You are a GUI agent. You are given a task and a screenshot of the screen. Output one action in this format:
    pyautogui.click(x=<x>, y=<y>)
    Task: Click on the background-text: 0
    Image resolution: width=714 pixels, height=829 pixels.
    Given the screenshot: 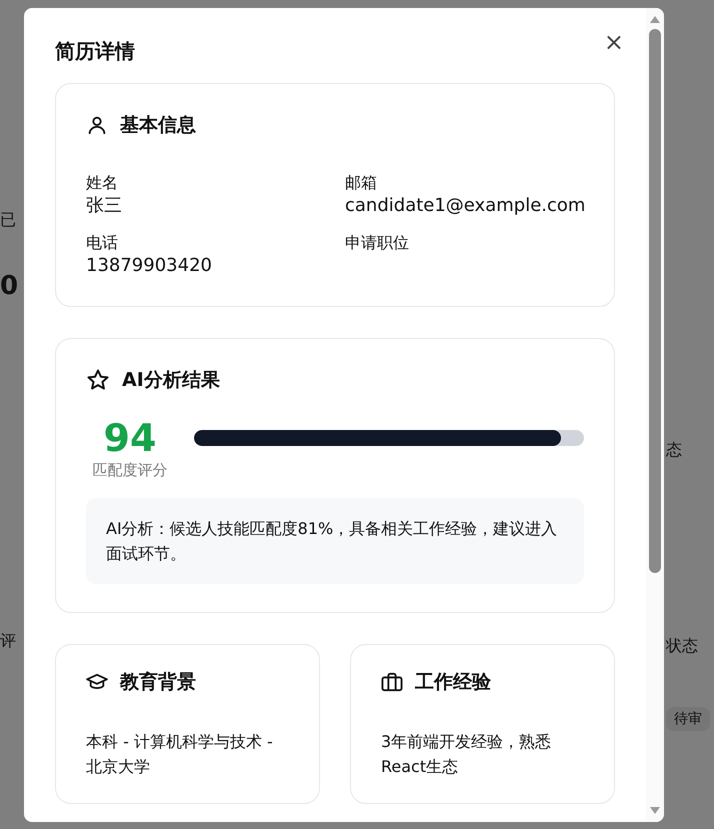 What is the action you would take?
    pyautogui.click(x=9, y=286)
    